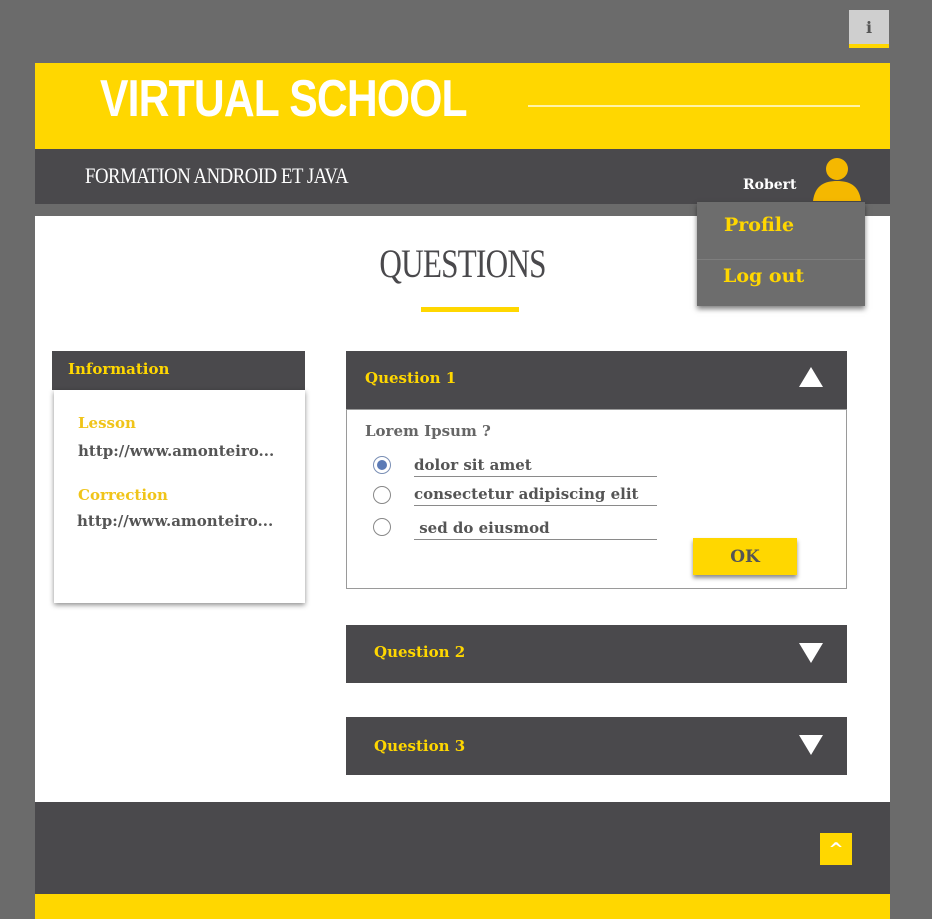 This screenshot has width=932, height=919. What do you see at coordinates (462, 906) in the screenshot?
I see `footer-accent-bar` at bounding box center [462, 906].